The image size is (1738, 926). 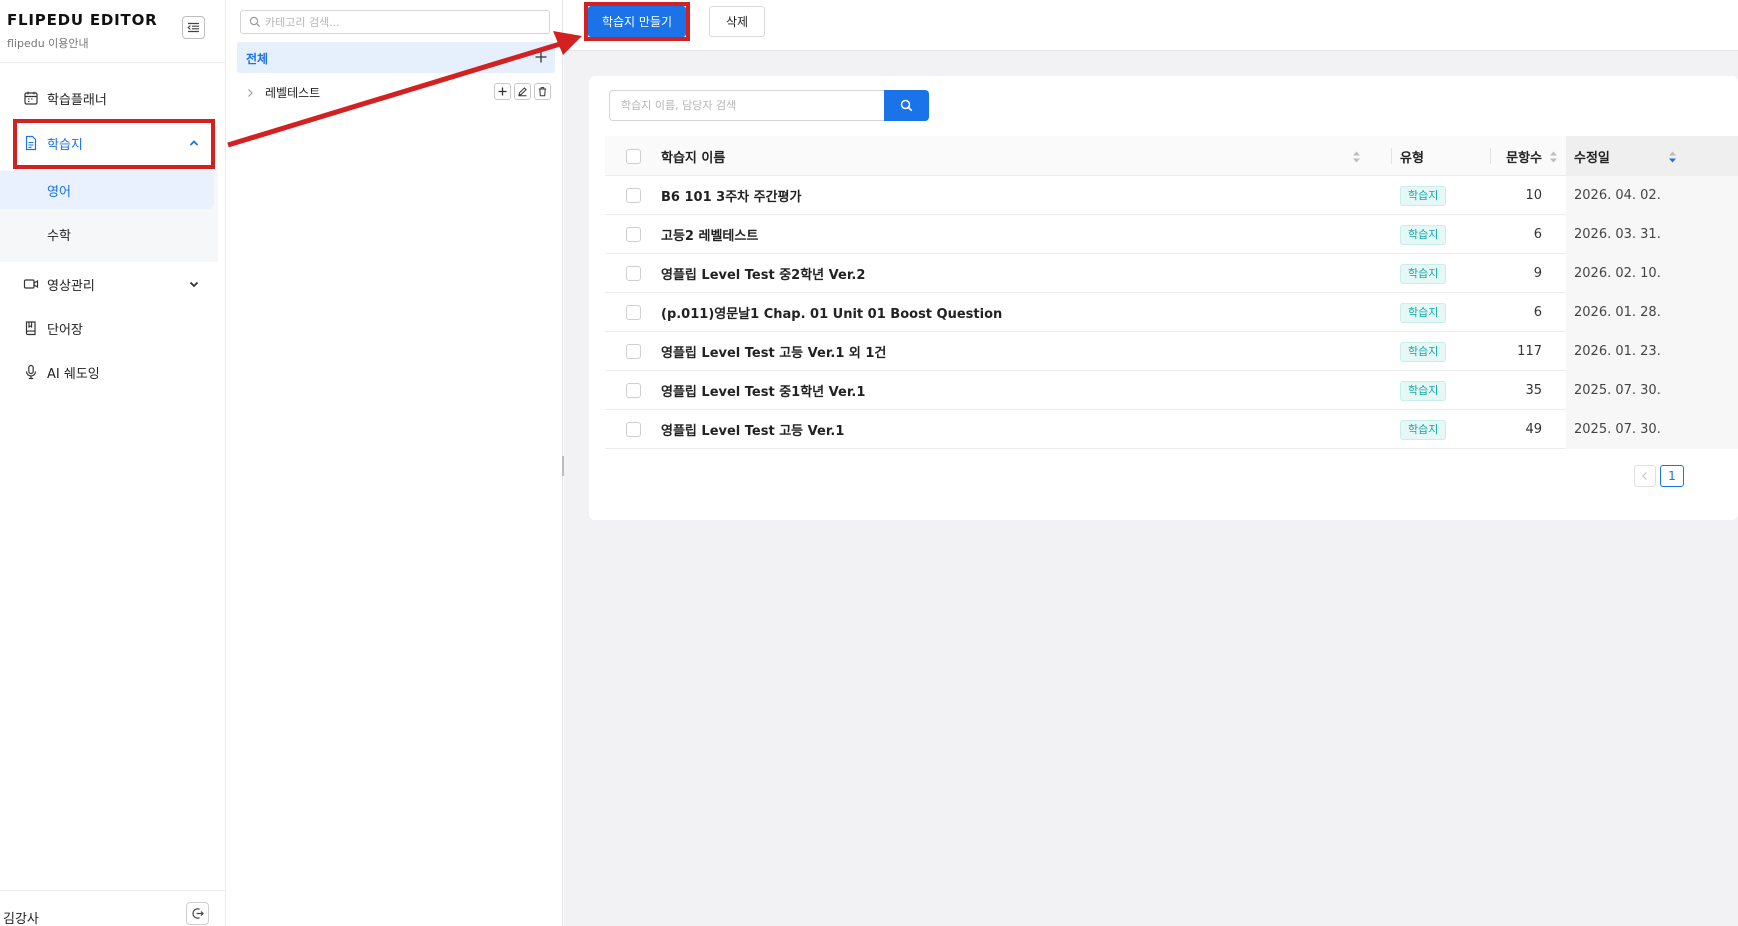 What do you see at coordinates (1026, 390) in the screenshot?
I see `row-name-cell: 영플립 Level Test 중1학년 Ver.1` at bounding box center [1026, 390].